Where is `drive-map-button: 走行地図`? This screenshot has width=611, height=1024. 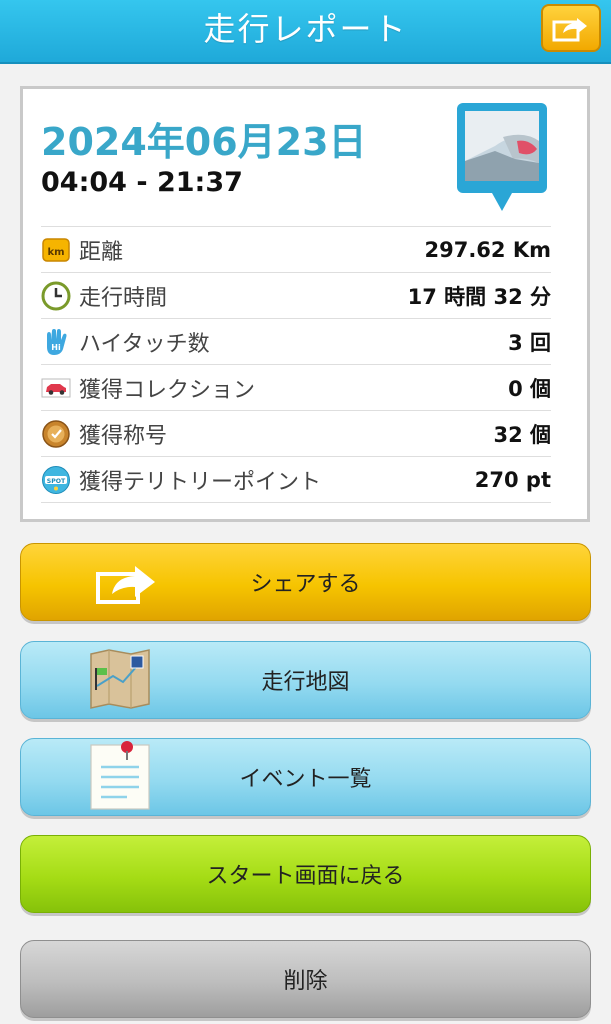 drive-map-button: 走行地図 is located at coordinates (305, 680).